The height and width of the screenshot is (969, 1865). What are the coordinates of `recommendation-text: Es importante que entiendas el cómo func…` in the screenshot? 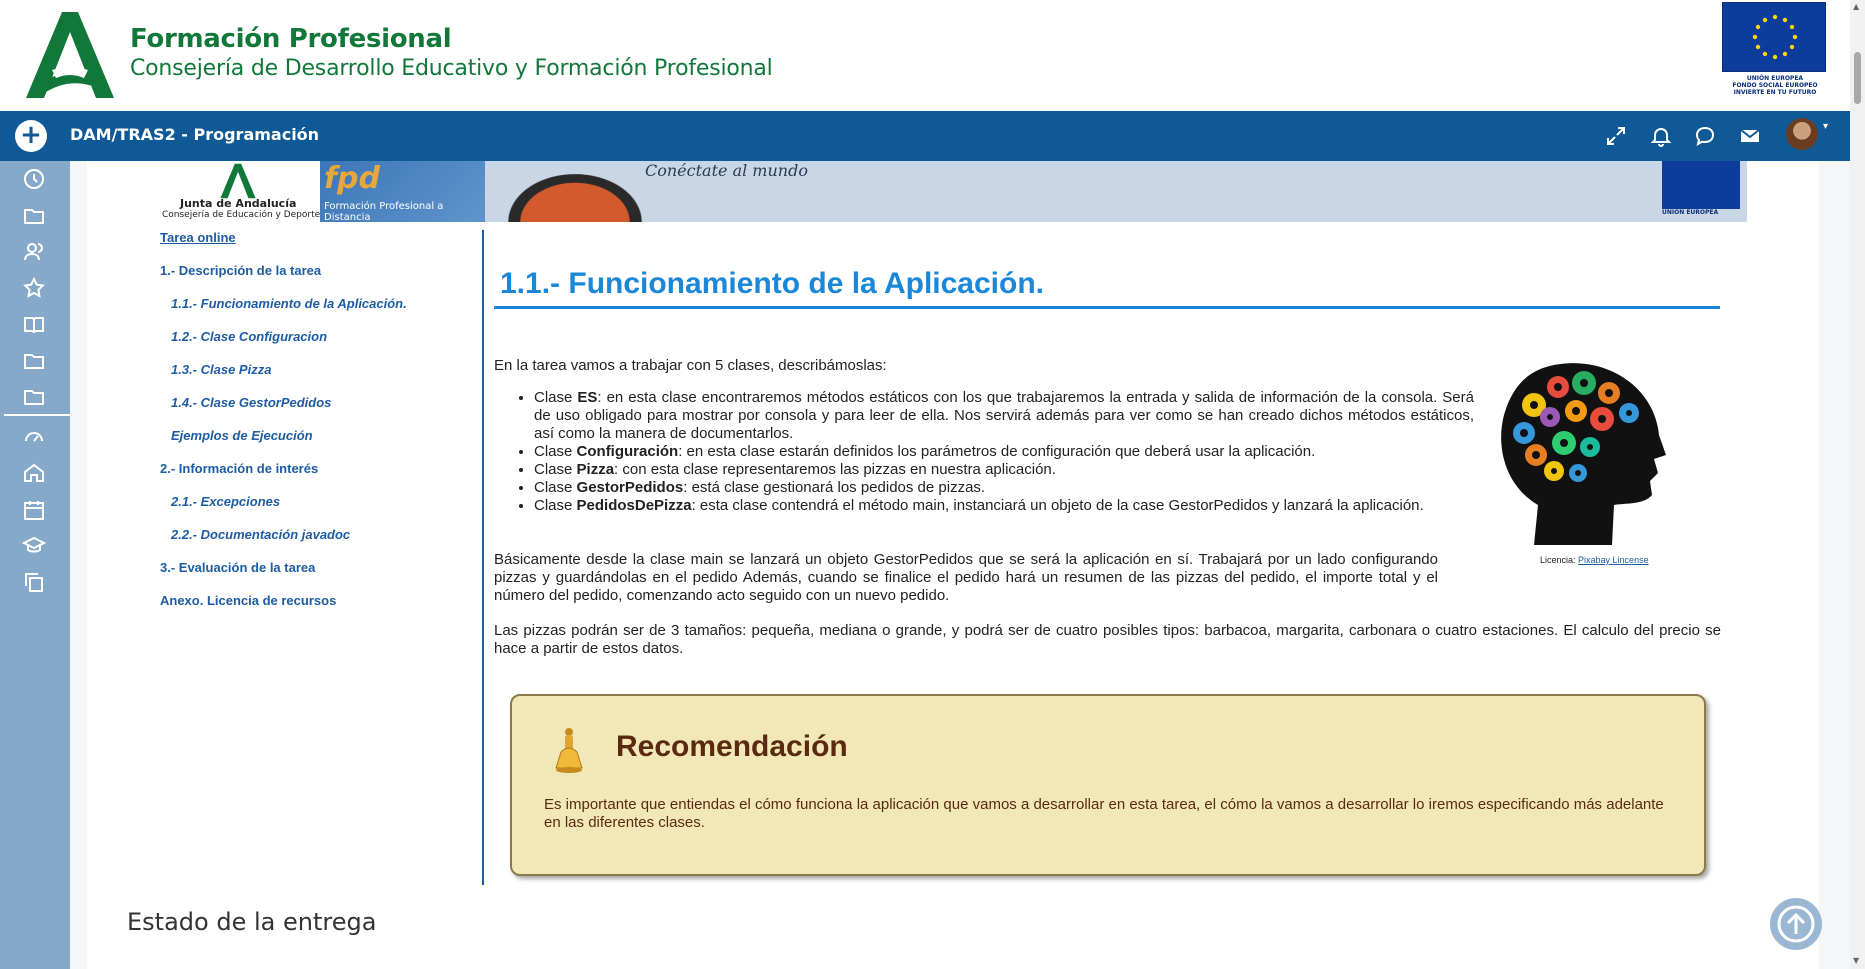 It's located at (1104, 813).